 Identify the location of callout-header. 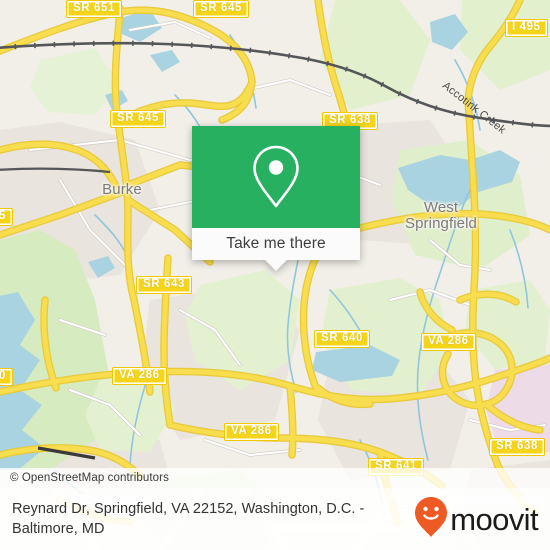
(276, 177).